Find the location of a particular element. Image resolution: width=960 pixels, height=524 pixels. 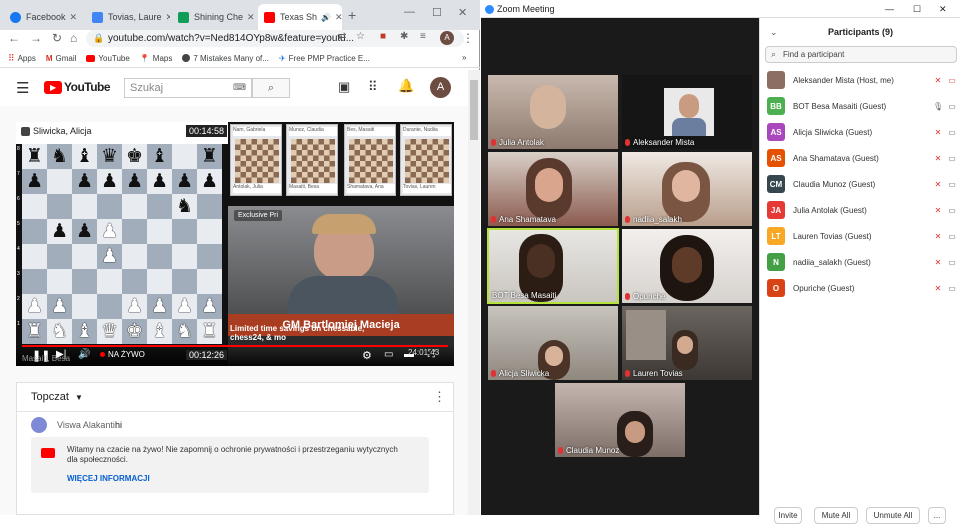

video-tile-besa: BOT Besa Masaiti is located at coordinates (553, 266).